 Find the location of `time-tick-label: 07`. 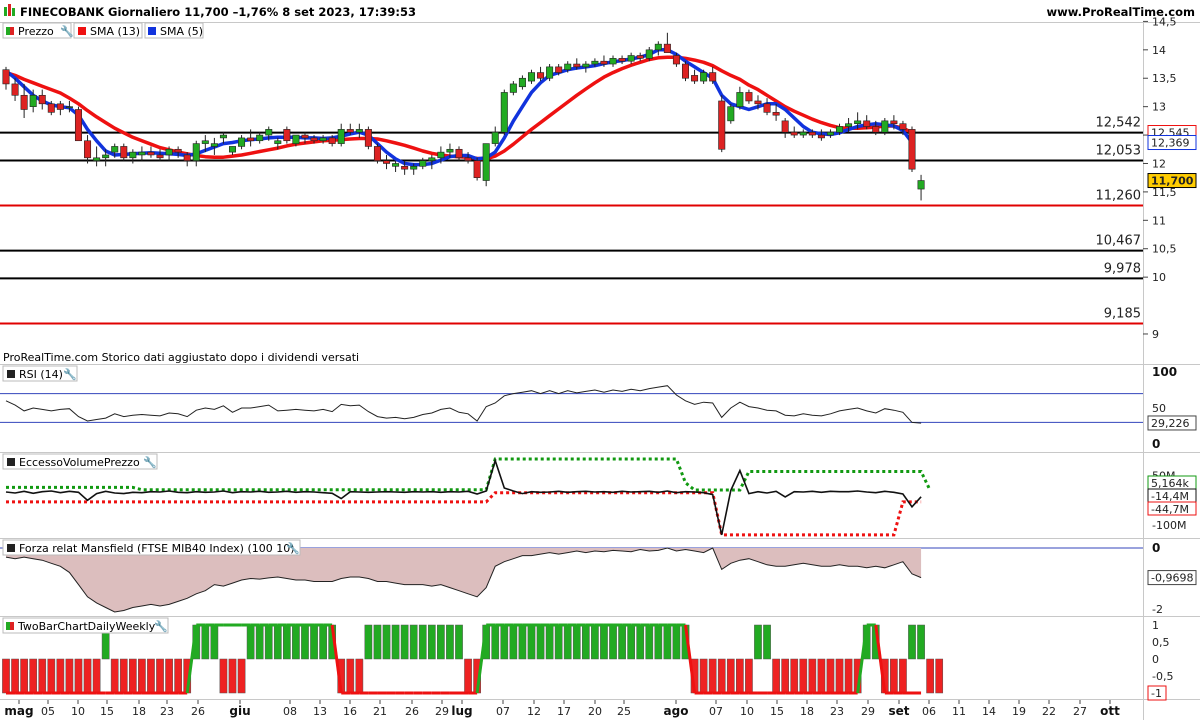

time-tick-label: 07 is located at coordinates (503, 711).